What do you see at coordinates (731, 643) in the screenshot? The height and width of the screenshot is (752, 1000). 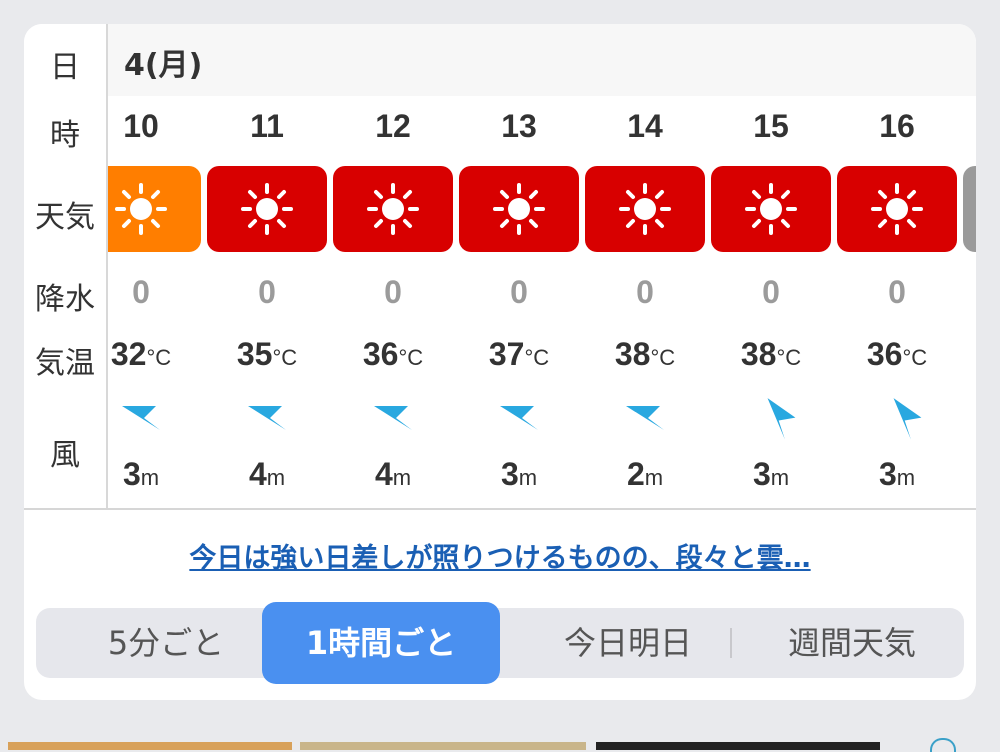 I see `tab-separator` at bounding box center [731, 643].